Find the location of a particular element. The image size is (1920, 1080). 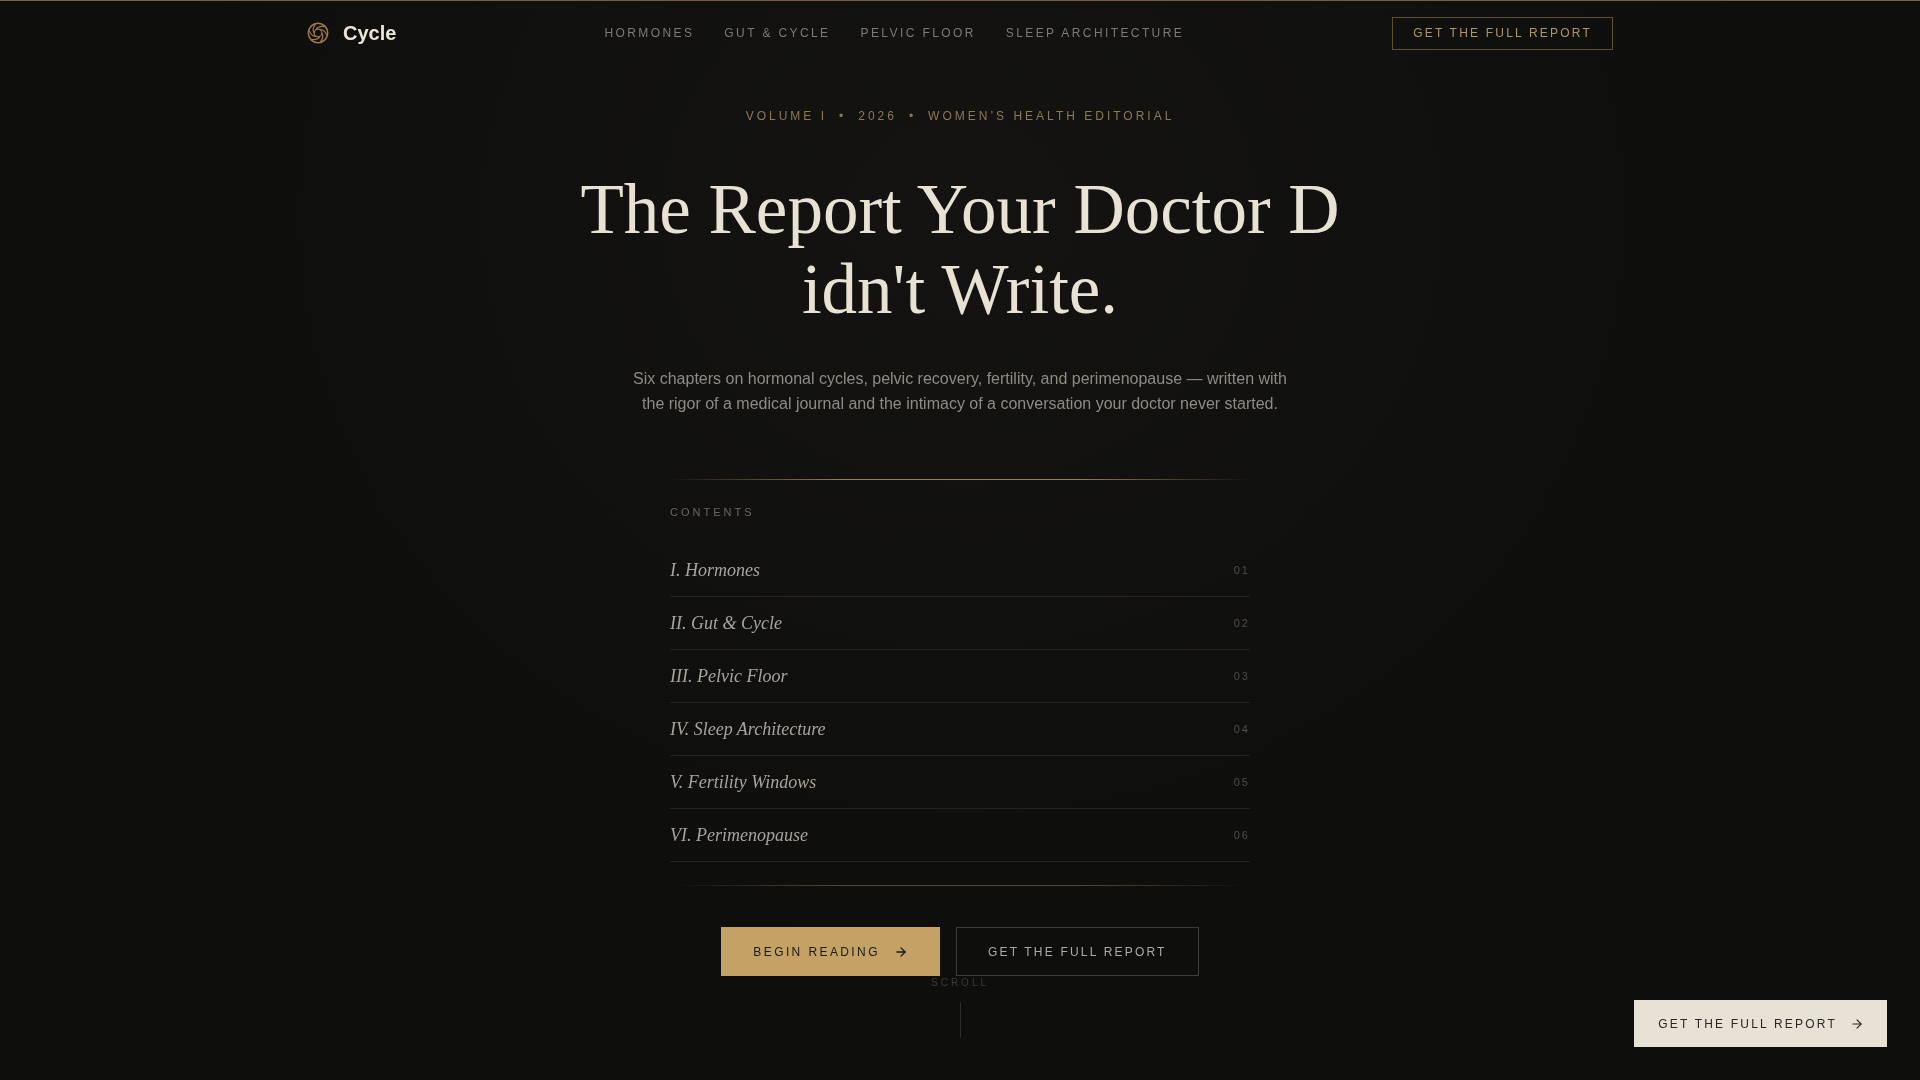

chapter-link: III. Pelvic Floor is located at coordinates (729, 676).